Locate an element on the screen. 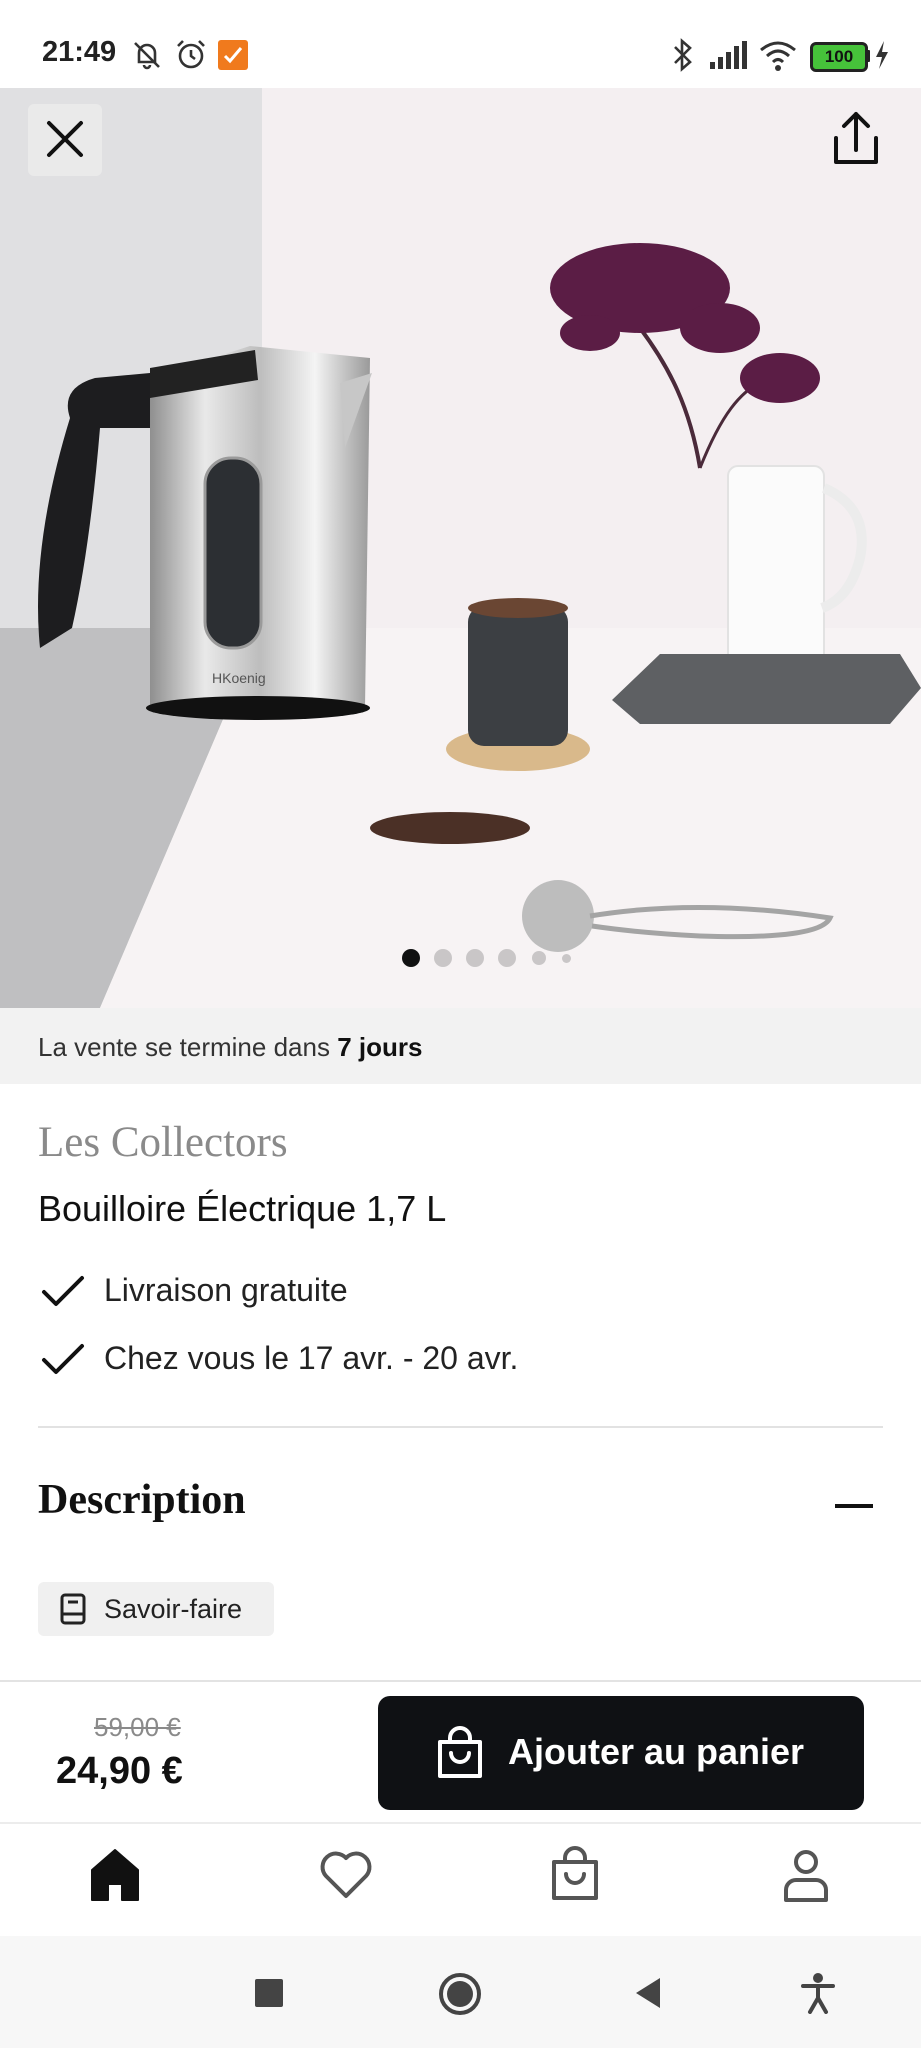 The image size is (921, 2048). sale-countdown: La vente se termine dans 7 jours is located at coordinates (230, 1047).